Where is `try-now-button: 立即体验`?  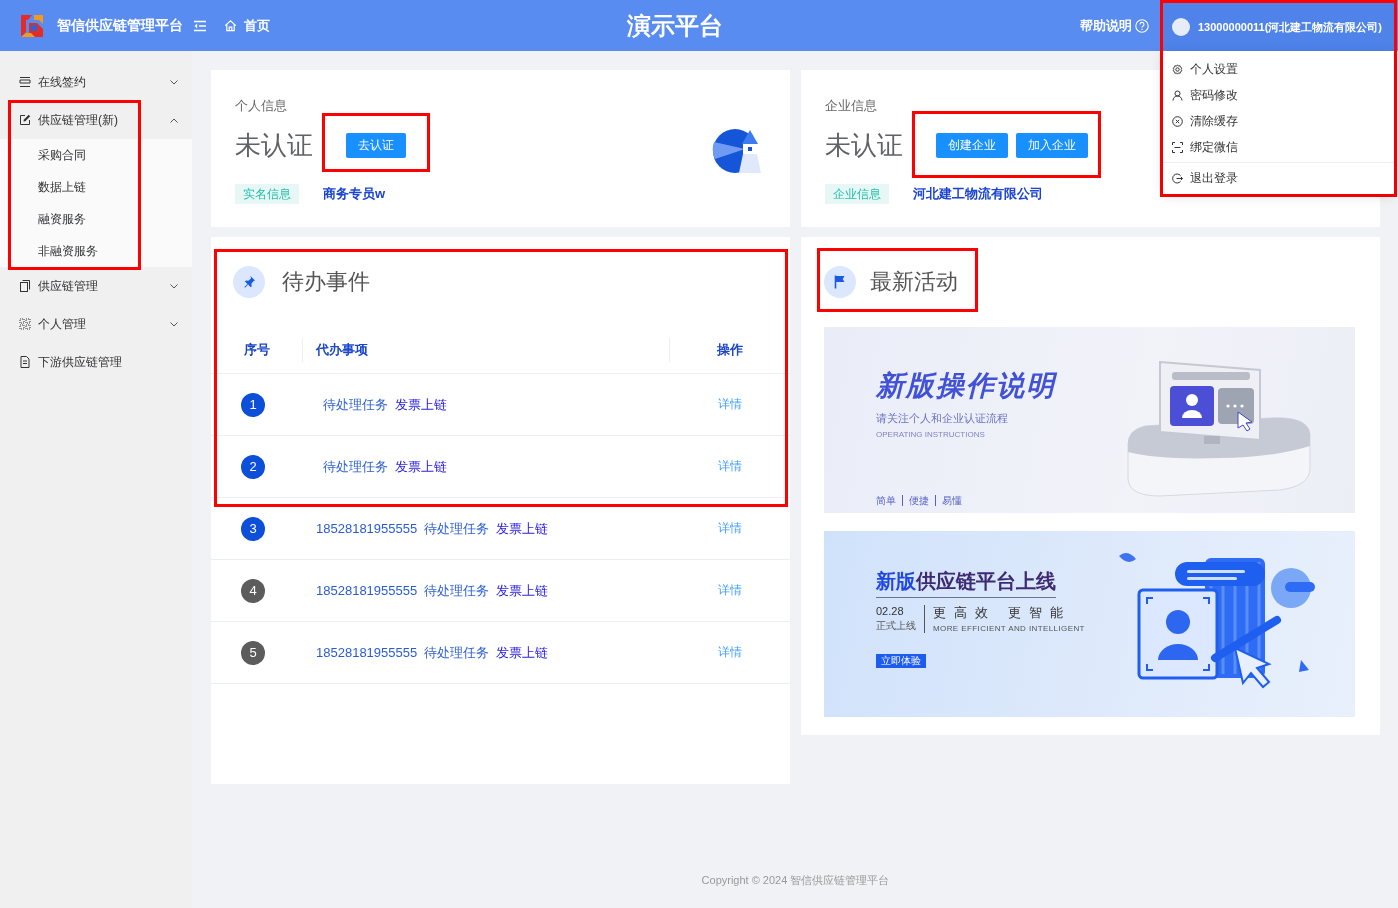
try-now-button: 立即体验 is located at coordinates (901, 661).